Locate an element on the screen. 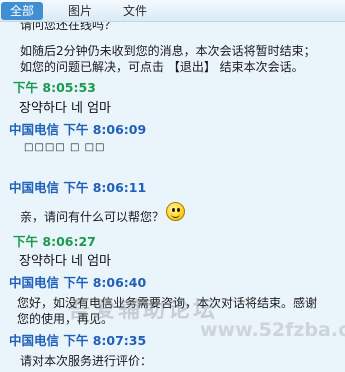 Image resolution: width=345 pixels, height=372 pixels. message-header-service: 中国电信 下午 8:06:09 is located at coordinates (77, 128).